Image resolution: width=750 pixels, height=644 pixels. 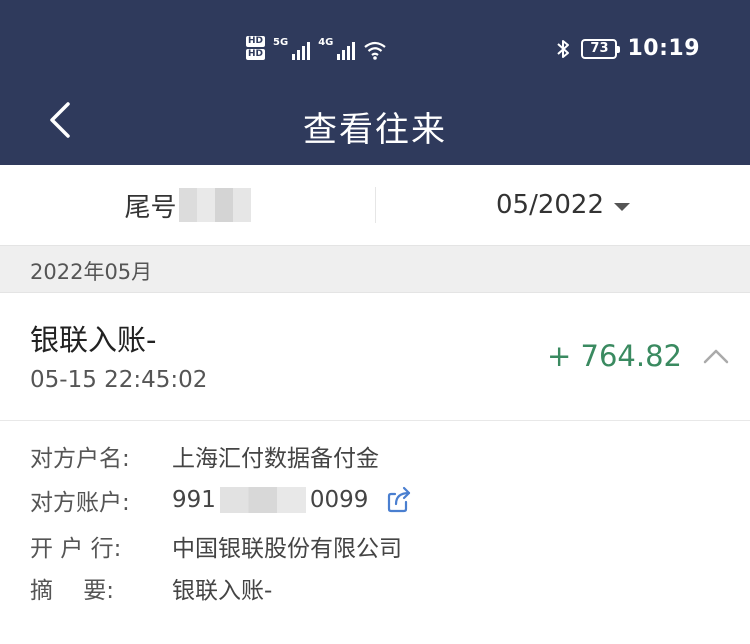 I want to click on bluetooth-icon, so click(x=563, y=48).